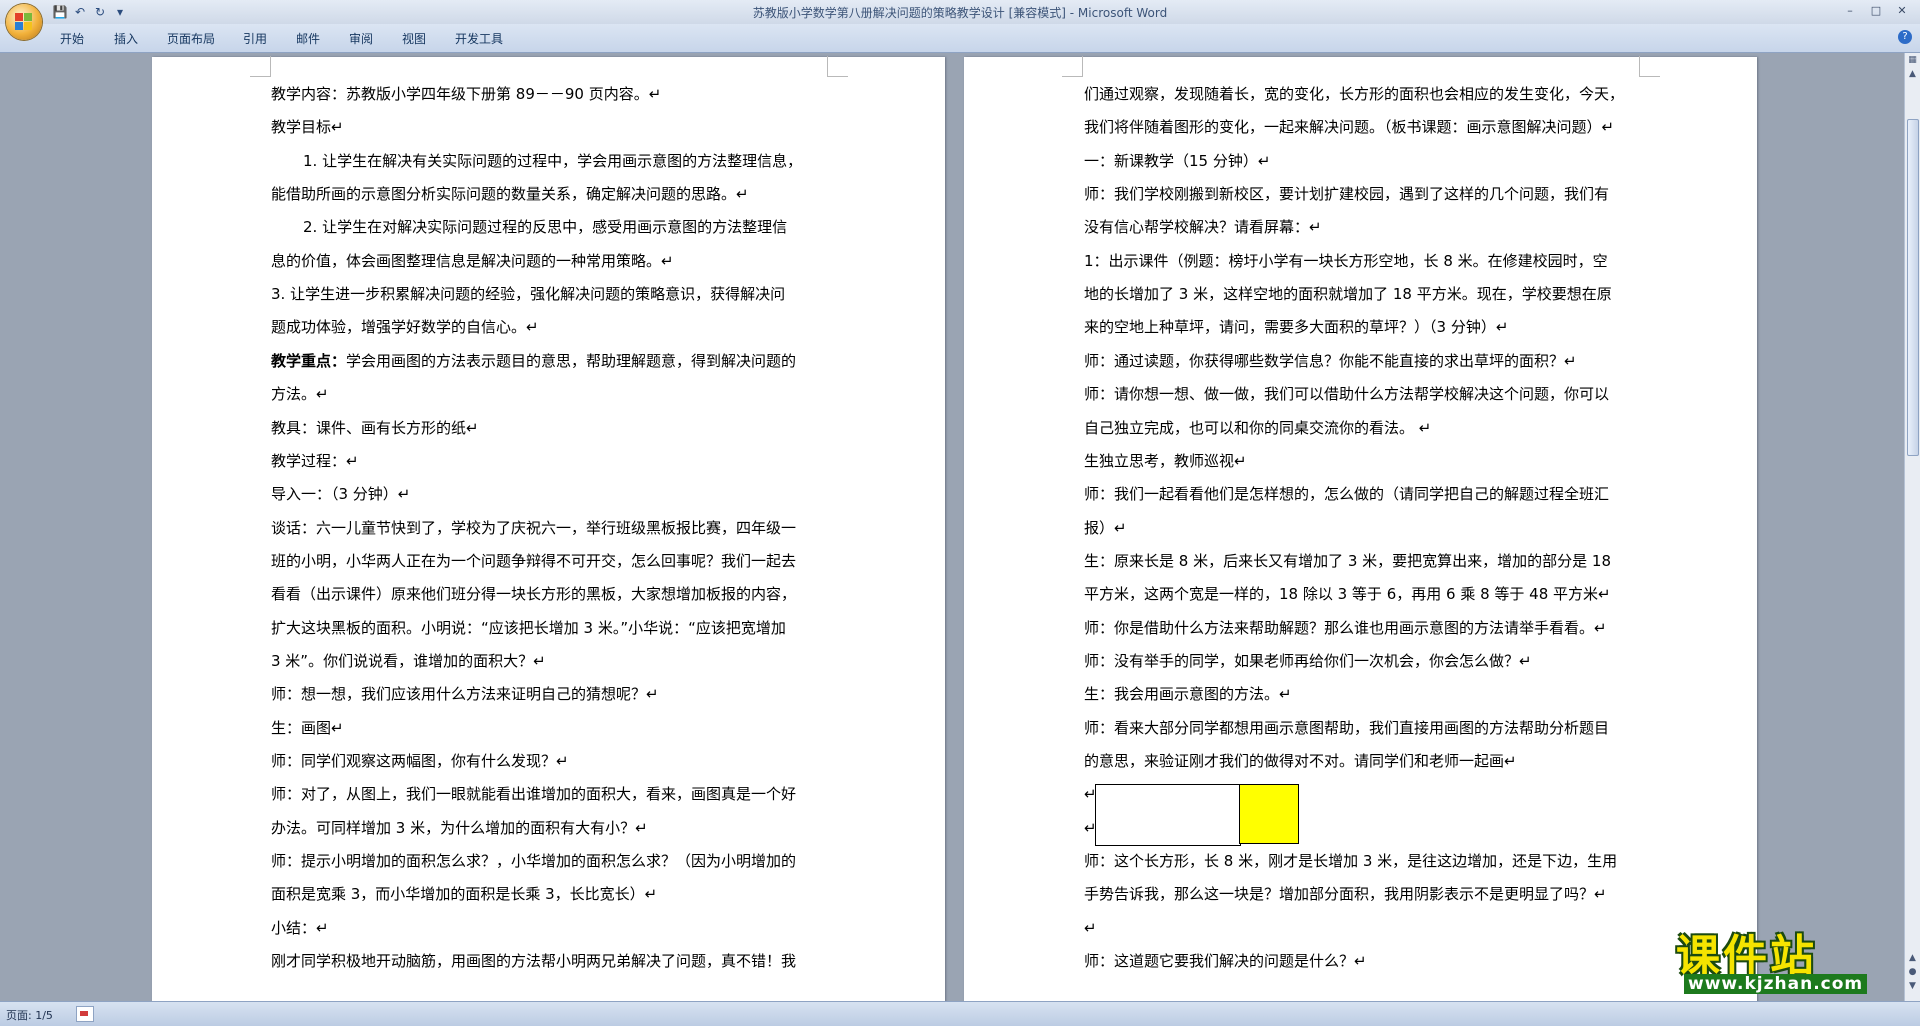 The width and height of the screenshot is (1920, 1026). What do you see at coordinates (300, 394) in the screenshot?
I see `text-line: 方法。↵` at bounding box center [300, 394].